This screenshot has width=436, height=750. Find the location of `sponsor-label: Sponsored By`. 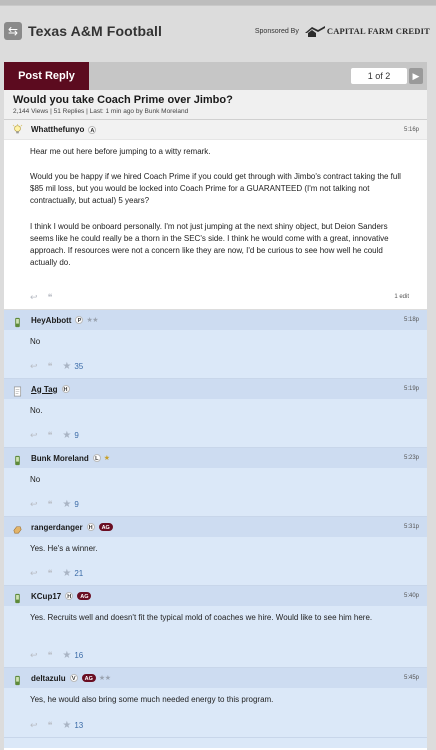

sponsor-label: Sponsored By is located at coordinates (276, 31).